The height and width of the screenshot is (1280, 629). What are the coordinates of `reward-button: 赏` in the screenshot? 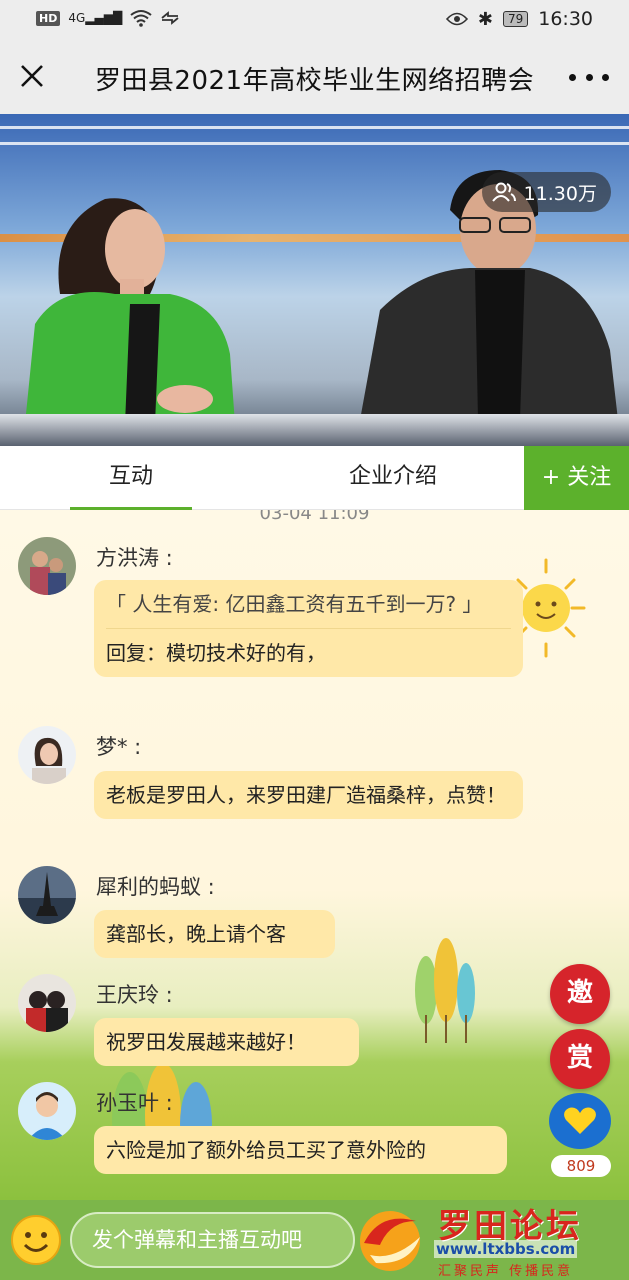 It's located at (580, 1059).